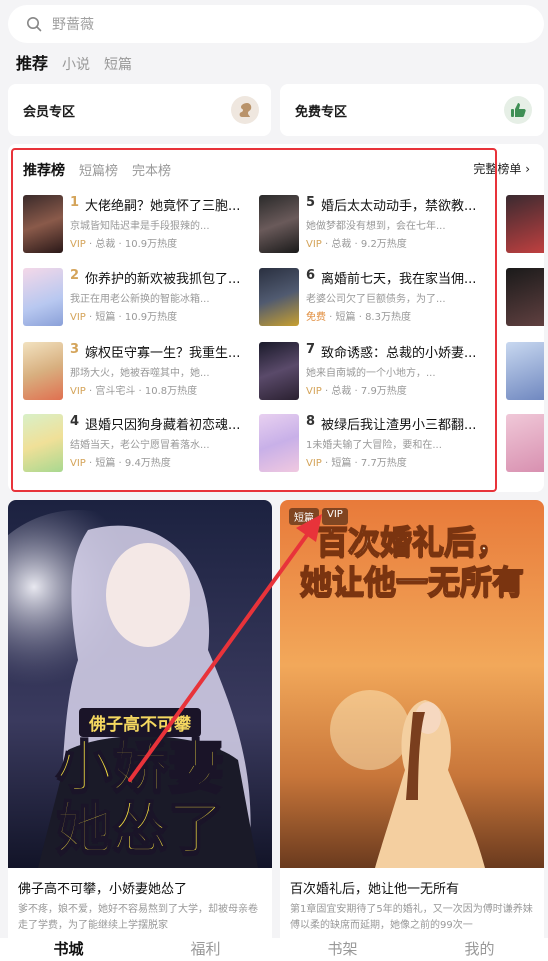  What do you see at coordinates (412, 562) in the screenshot?
I see `poster-text: 百次婚礼后， 她让他一无所有` at bounding box center [412, 562].